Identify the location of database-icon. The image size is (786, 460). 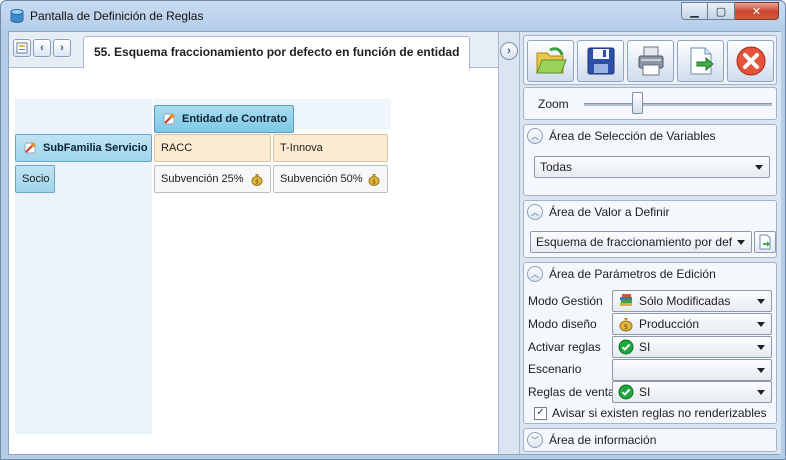
(17, 16).